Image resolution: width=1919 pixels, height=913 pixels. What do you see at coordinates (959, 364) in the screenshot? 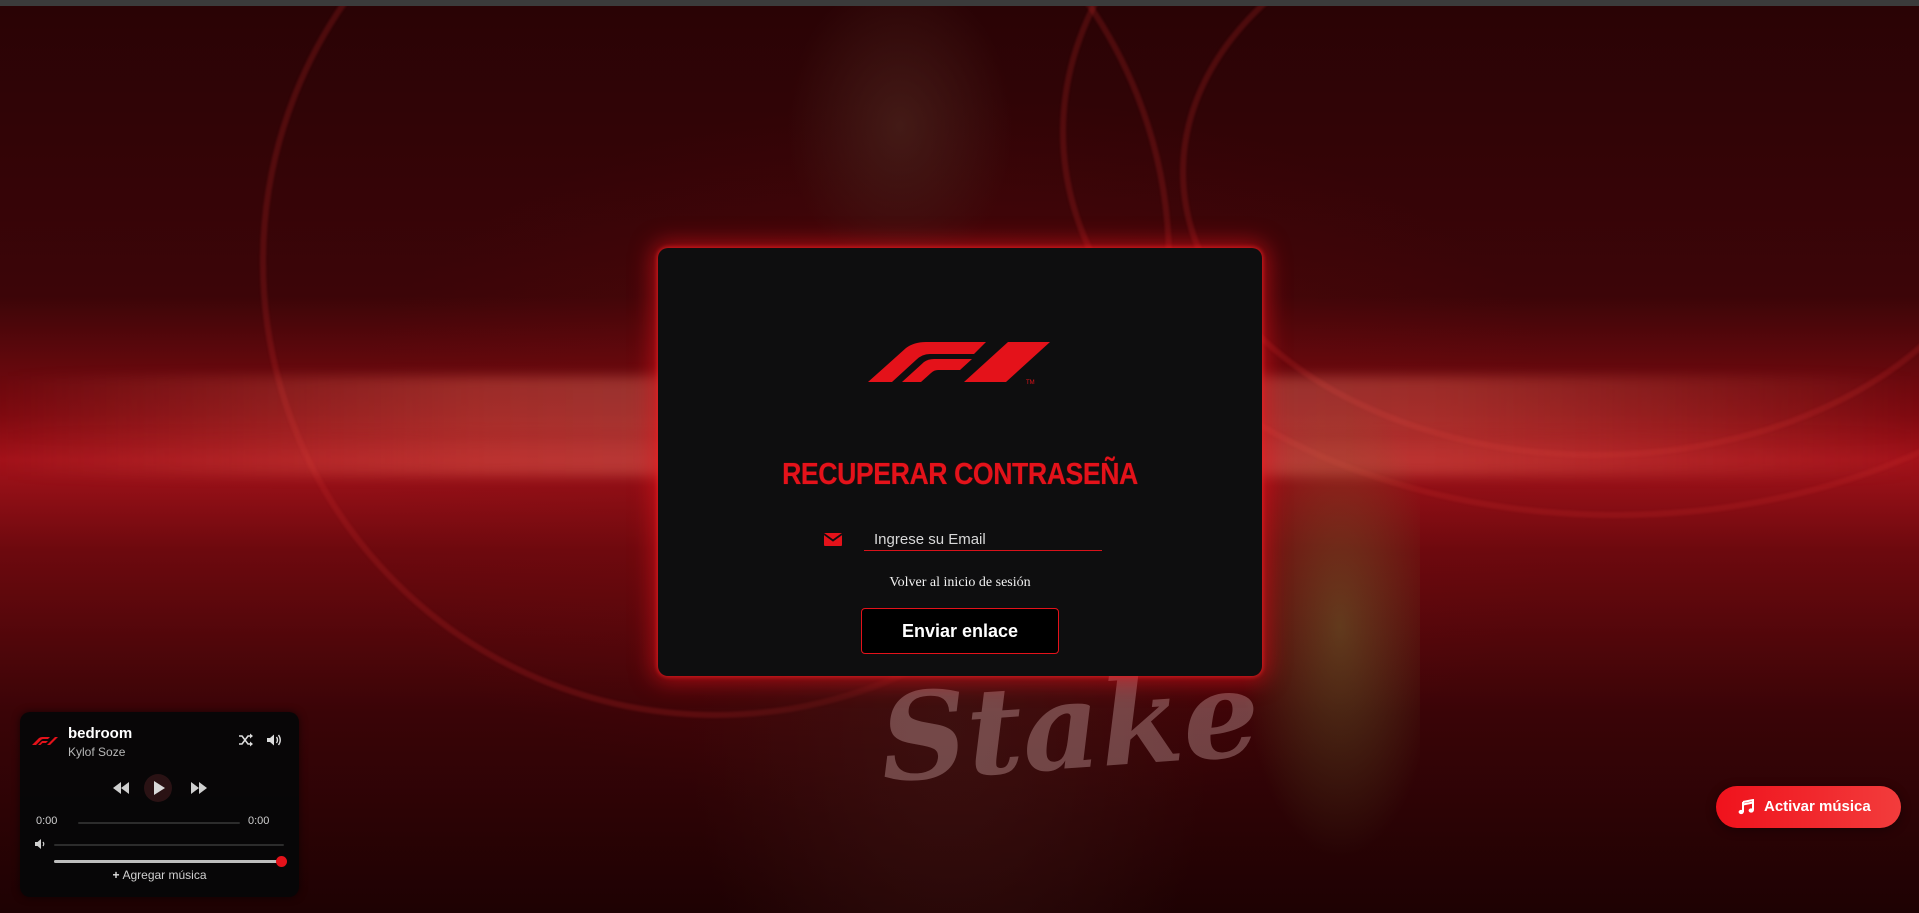
I see `f1-logo-icon: TM` at bounding box center [959, 364].